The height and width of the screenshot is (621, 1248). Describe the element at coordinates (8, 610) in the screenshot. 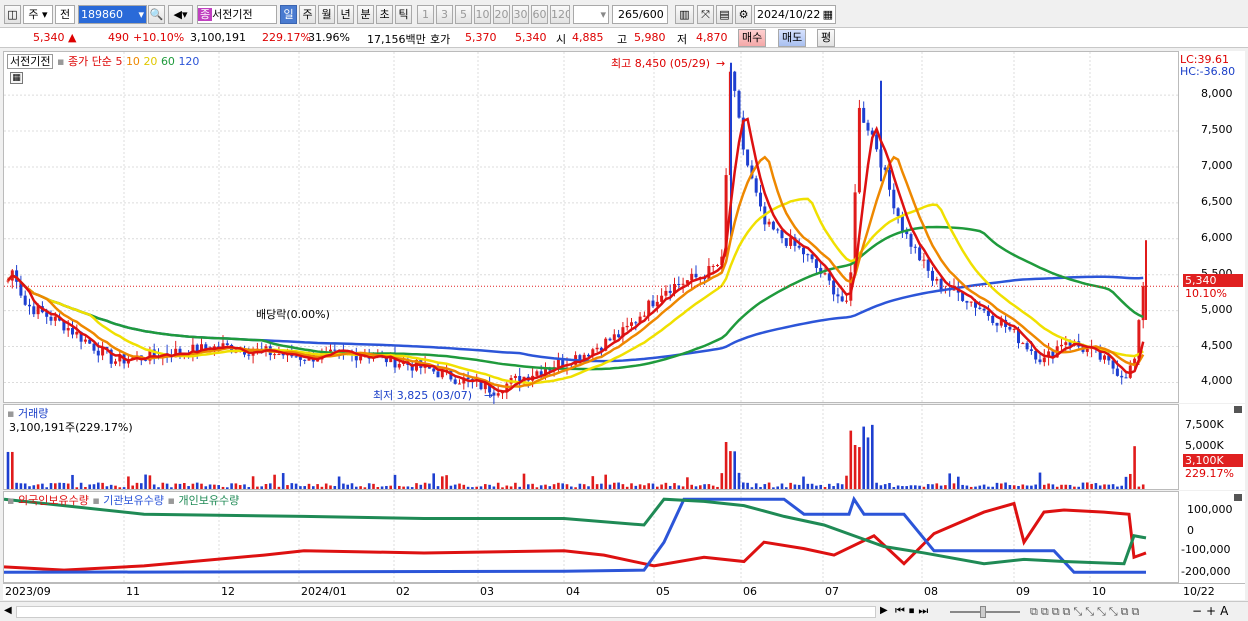

I see `scroll-left-icon: ◀` at that location.